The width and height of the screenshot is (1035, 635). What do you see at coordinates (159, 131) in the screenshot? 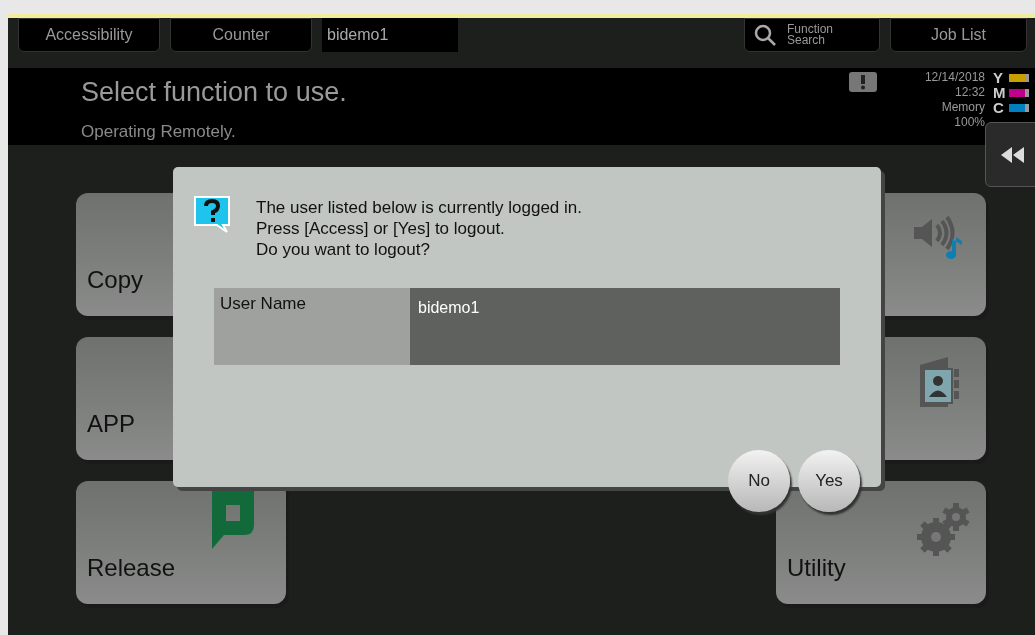
I see `header-subtitle: Operating Remotely.` at bounding box center [159, 131].